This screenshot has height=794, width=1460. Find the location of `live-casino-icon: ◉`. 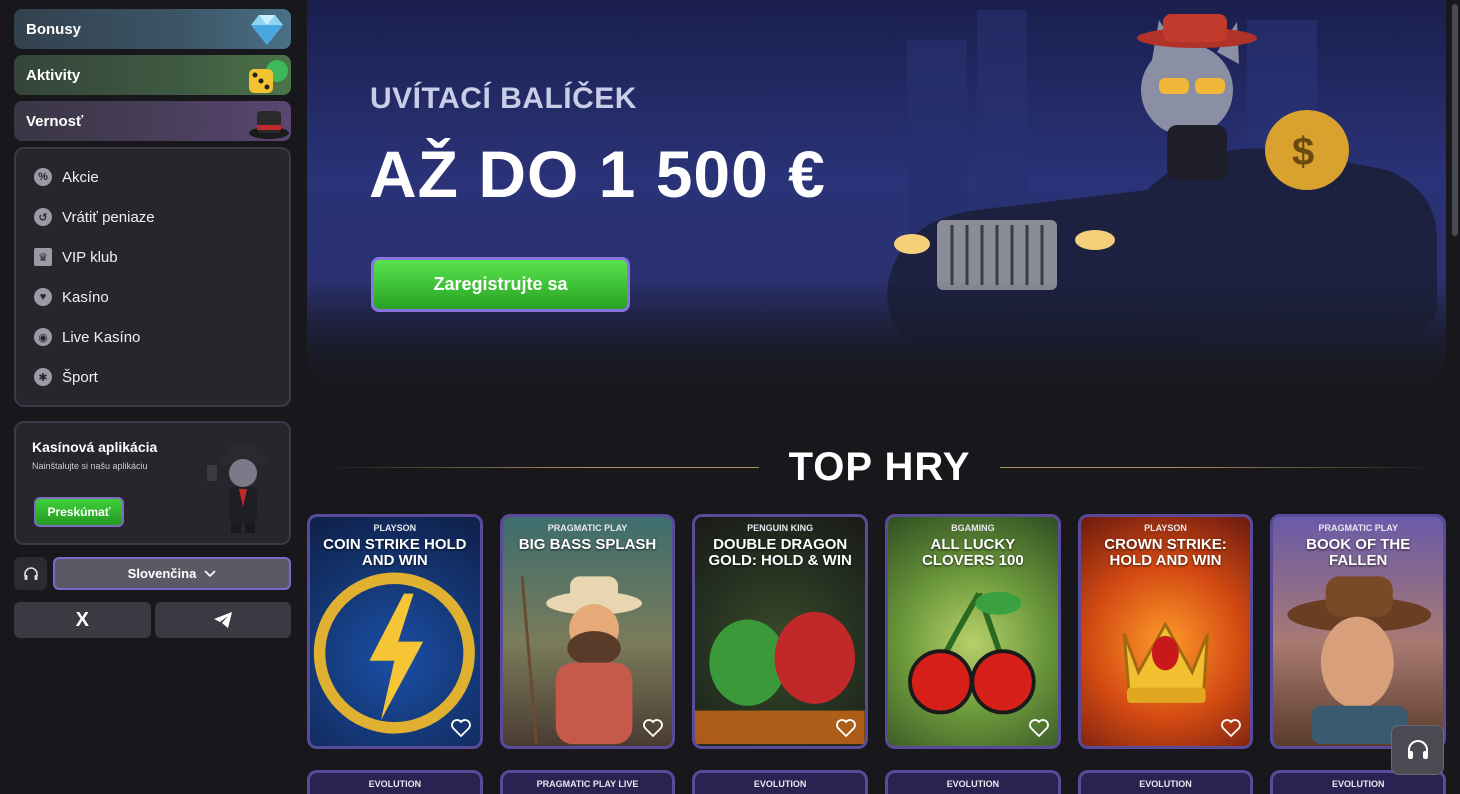

live-casino-icon: ◉ is located at coordinates (43, 337).